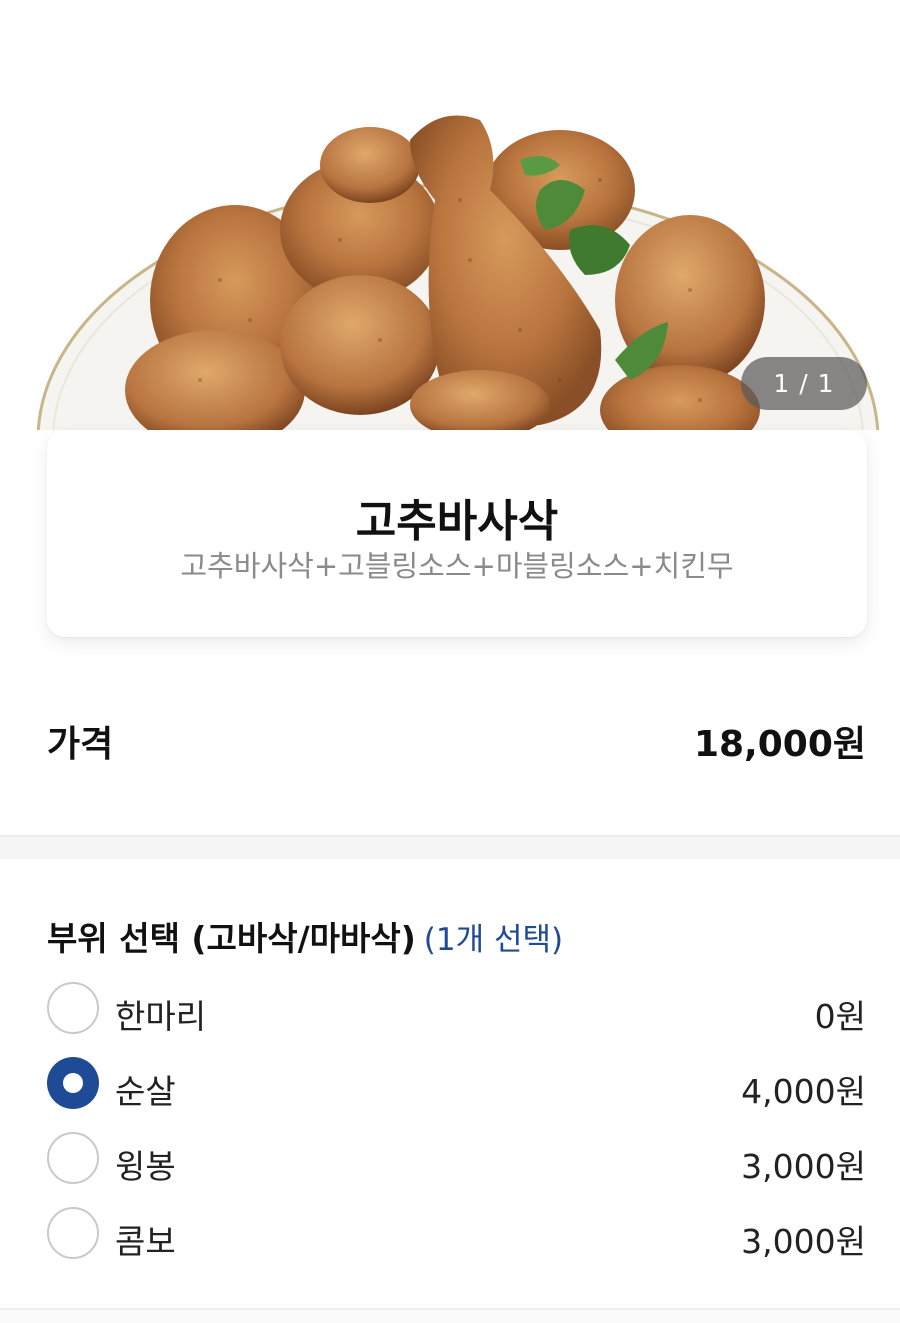  Describe the element at coordinates (145, 1241) in the screenshot. I see `option-label: 콤보` at that location.